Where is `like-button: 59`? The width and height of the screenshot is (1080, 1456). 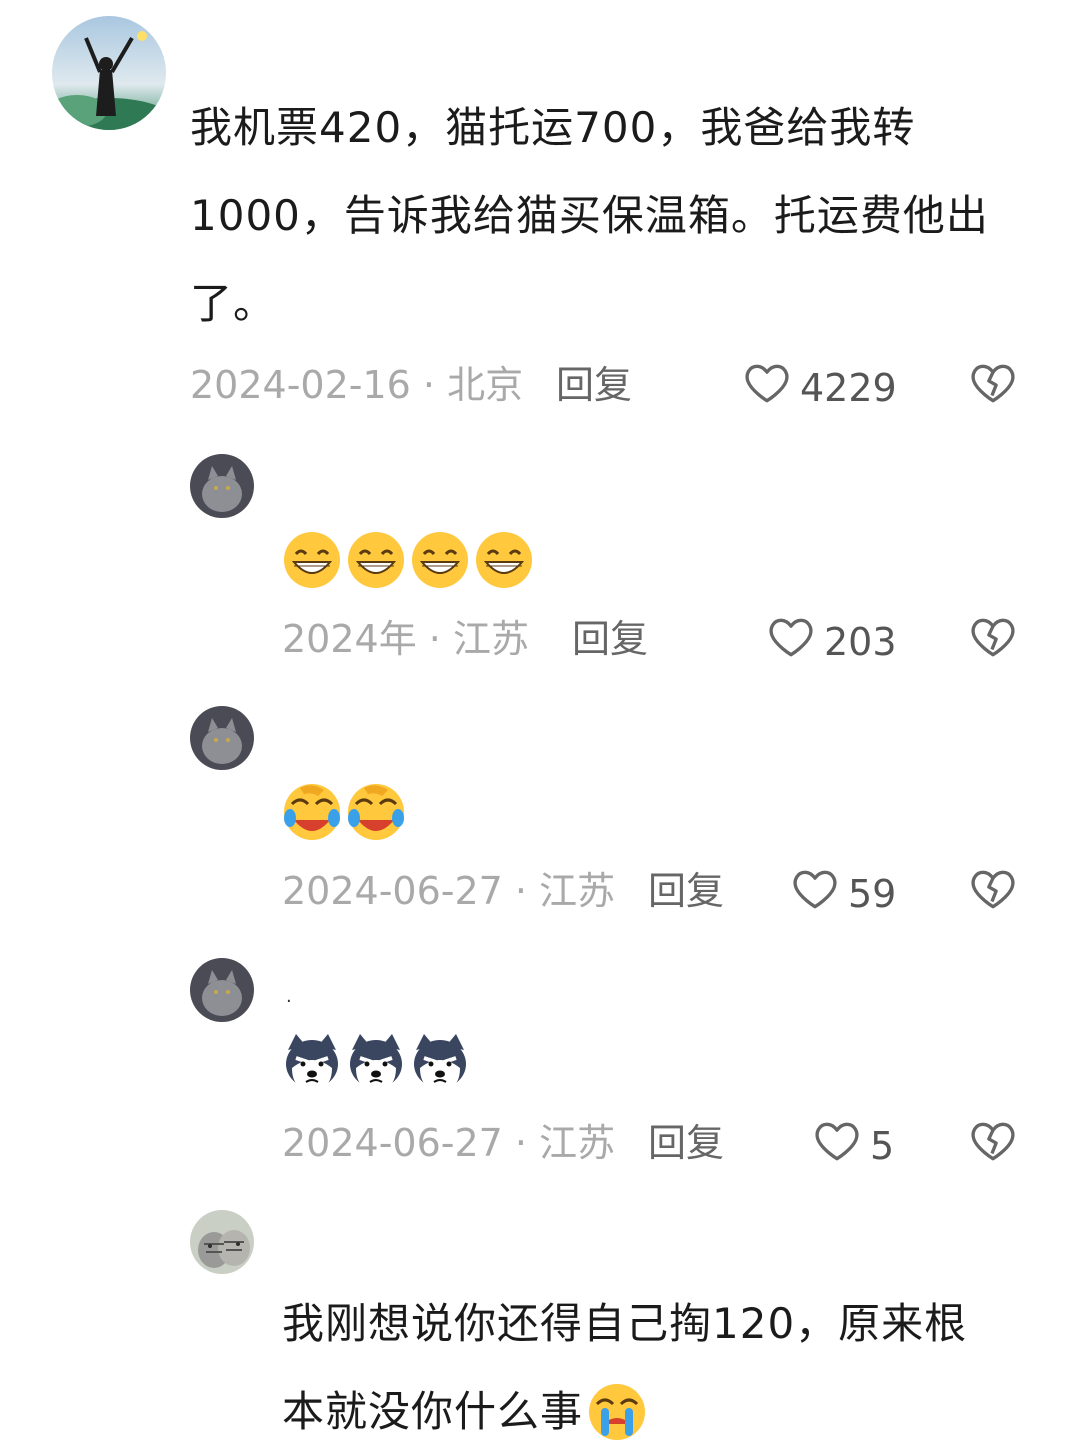 like-button: 59 is located at coordinates (843, 893).